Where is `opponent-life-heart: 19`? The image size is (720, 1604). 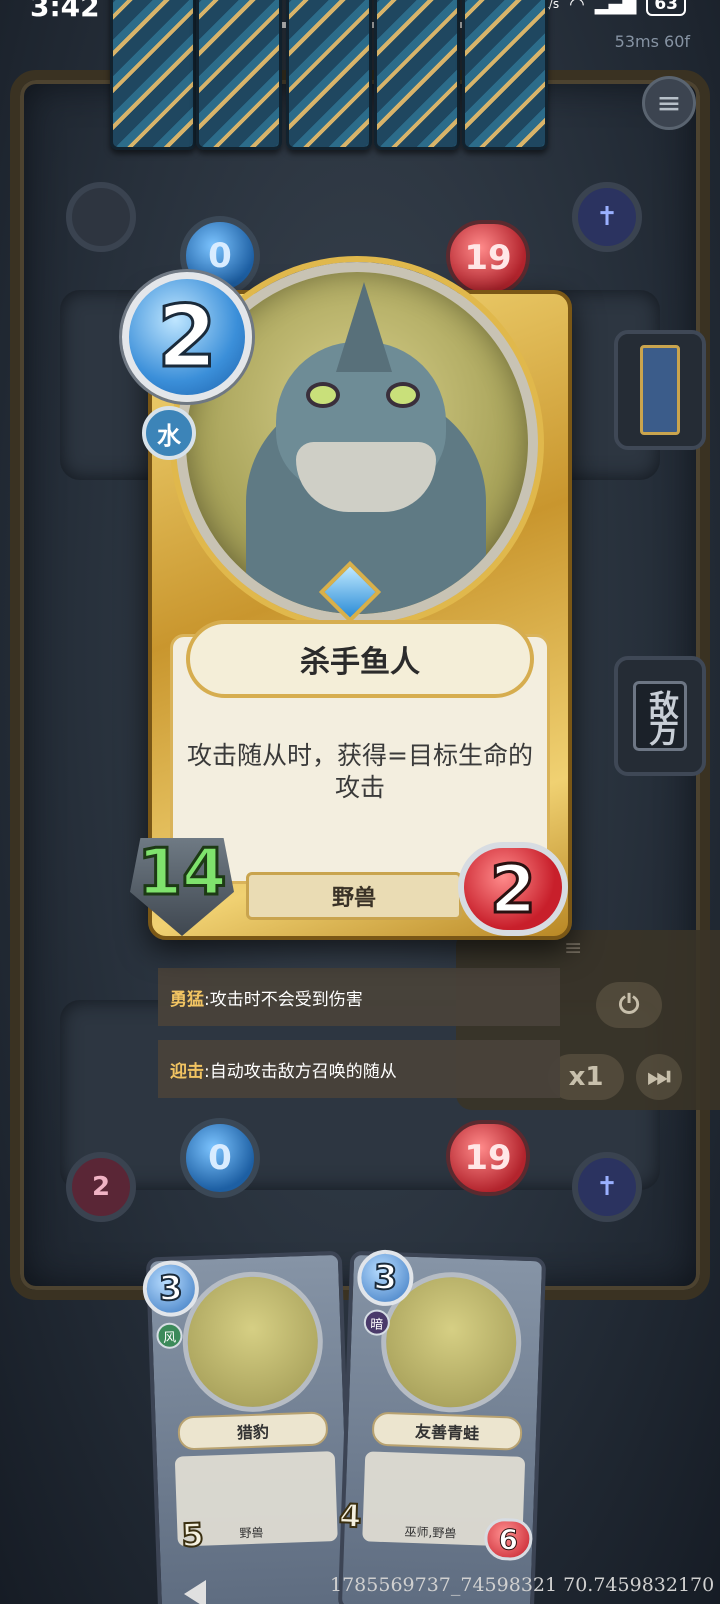
opponent-life-heart: 19 is located at coordinates (488, 258).